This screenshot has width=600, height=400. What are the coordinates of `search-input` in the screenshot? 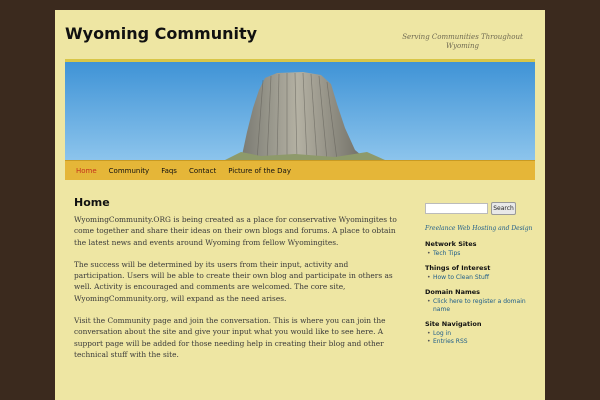 It's located at (456, 208).